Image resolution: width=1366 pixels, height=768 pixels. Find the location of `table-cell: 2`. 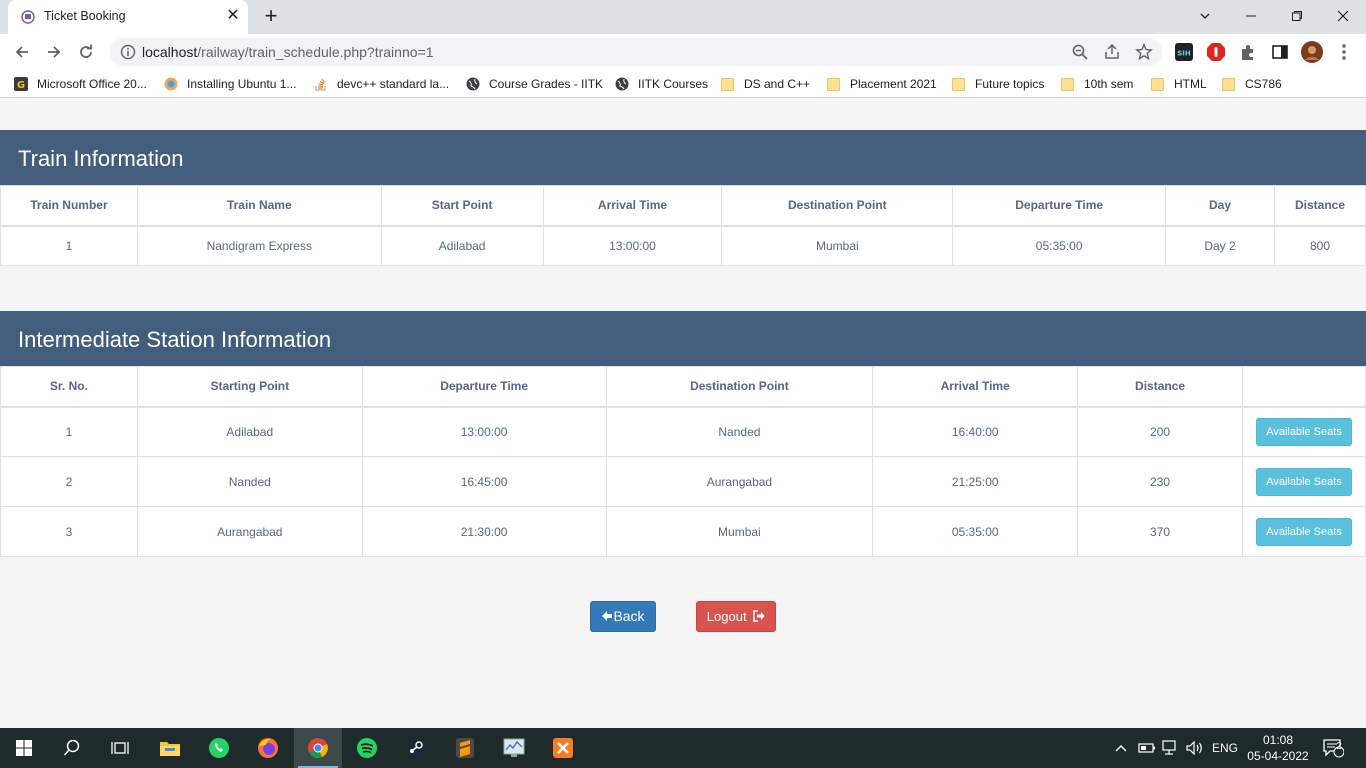

table-cell: 2 is located at coordinates (69, 481).